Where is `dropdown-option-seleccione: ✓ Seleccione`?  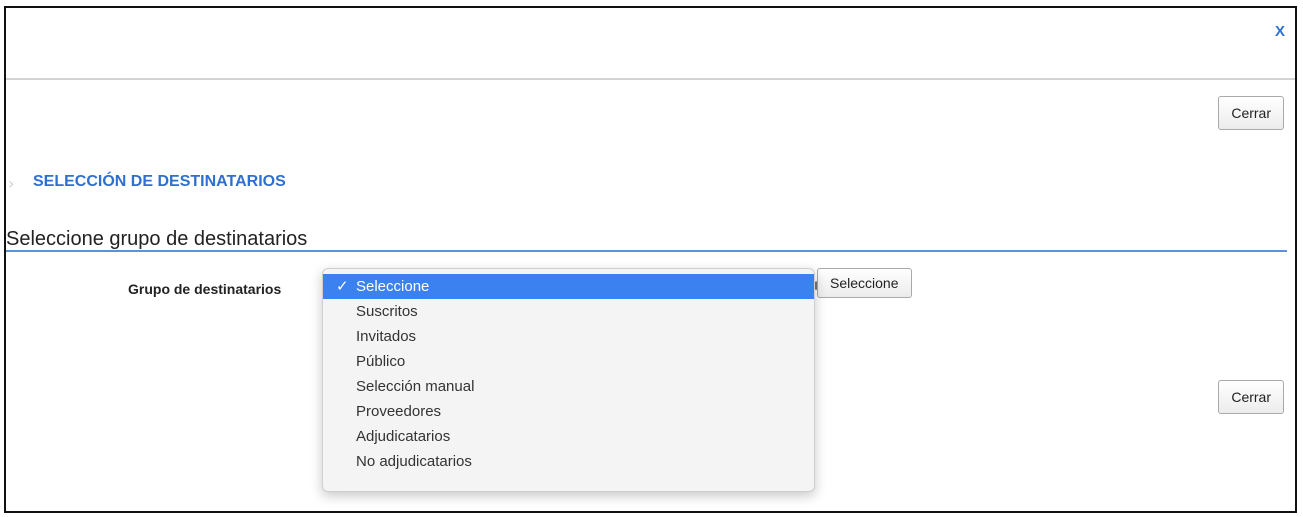
dropdown-option-seleccione: ✓ Seleccione is located at coordinates (568, 286).